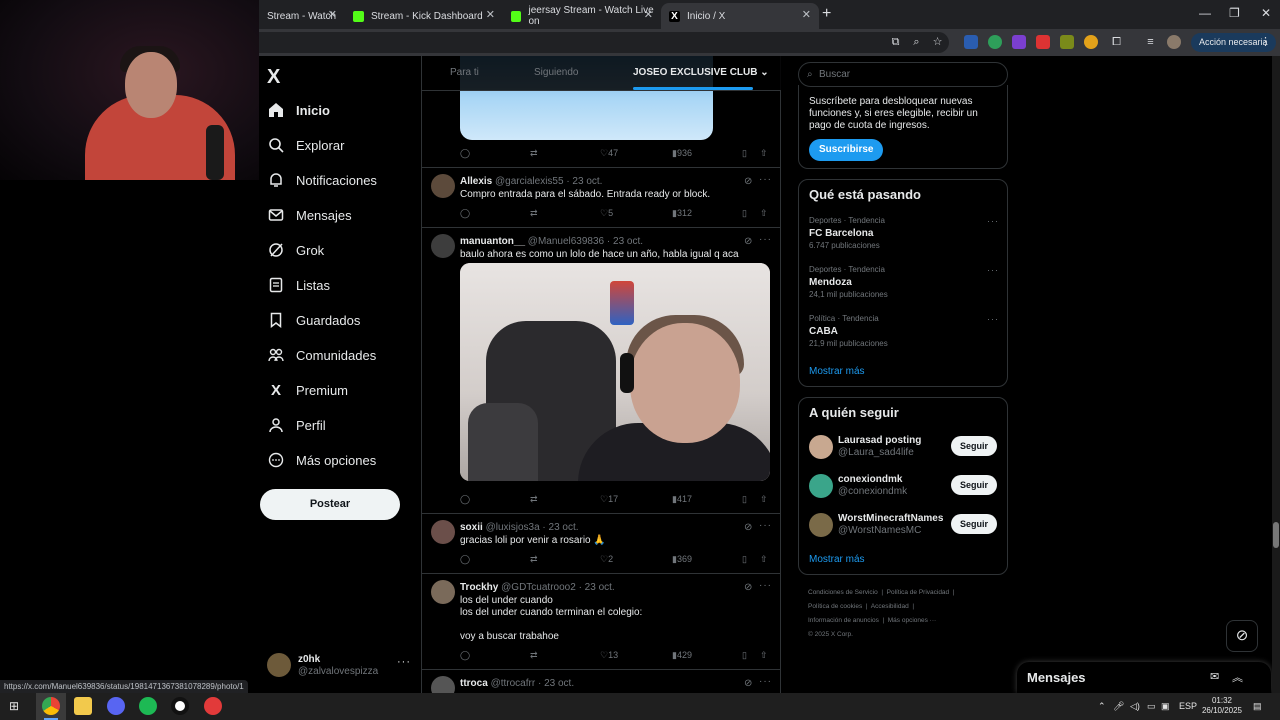 This screenshot has height=720, width=1280. Describe the element at coordinates (1144, 677) in the screenshot. I see `messages-drawer: Mensajes ✉ ︽` at that location.